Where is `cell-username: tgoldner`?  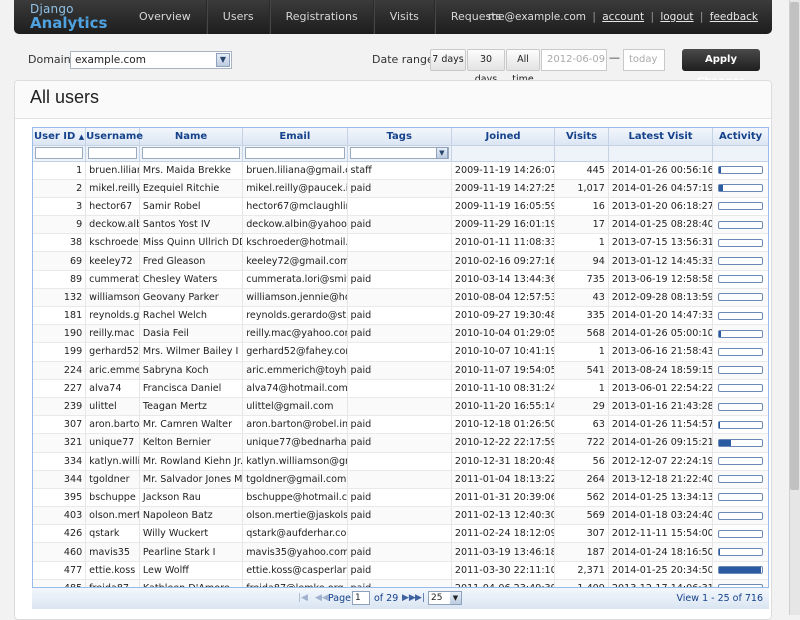 cell-username: tgoldner is located at coordinates (112, 479).